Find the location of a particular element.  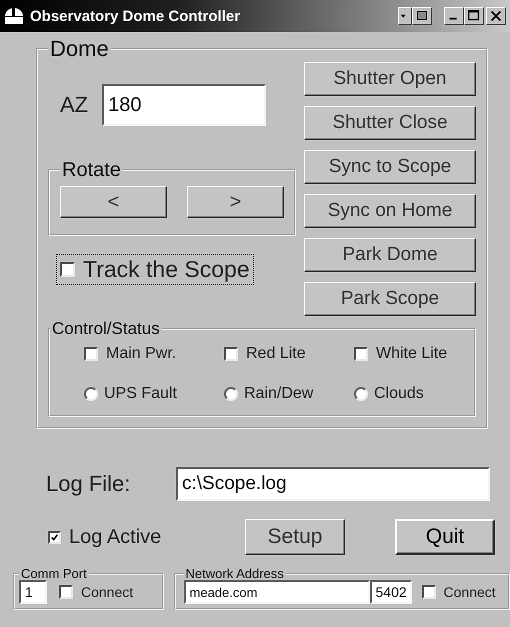

log-file-field: c:\Scope.log is located at coordinates (333, 484).